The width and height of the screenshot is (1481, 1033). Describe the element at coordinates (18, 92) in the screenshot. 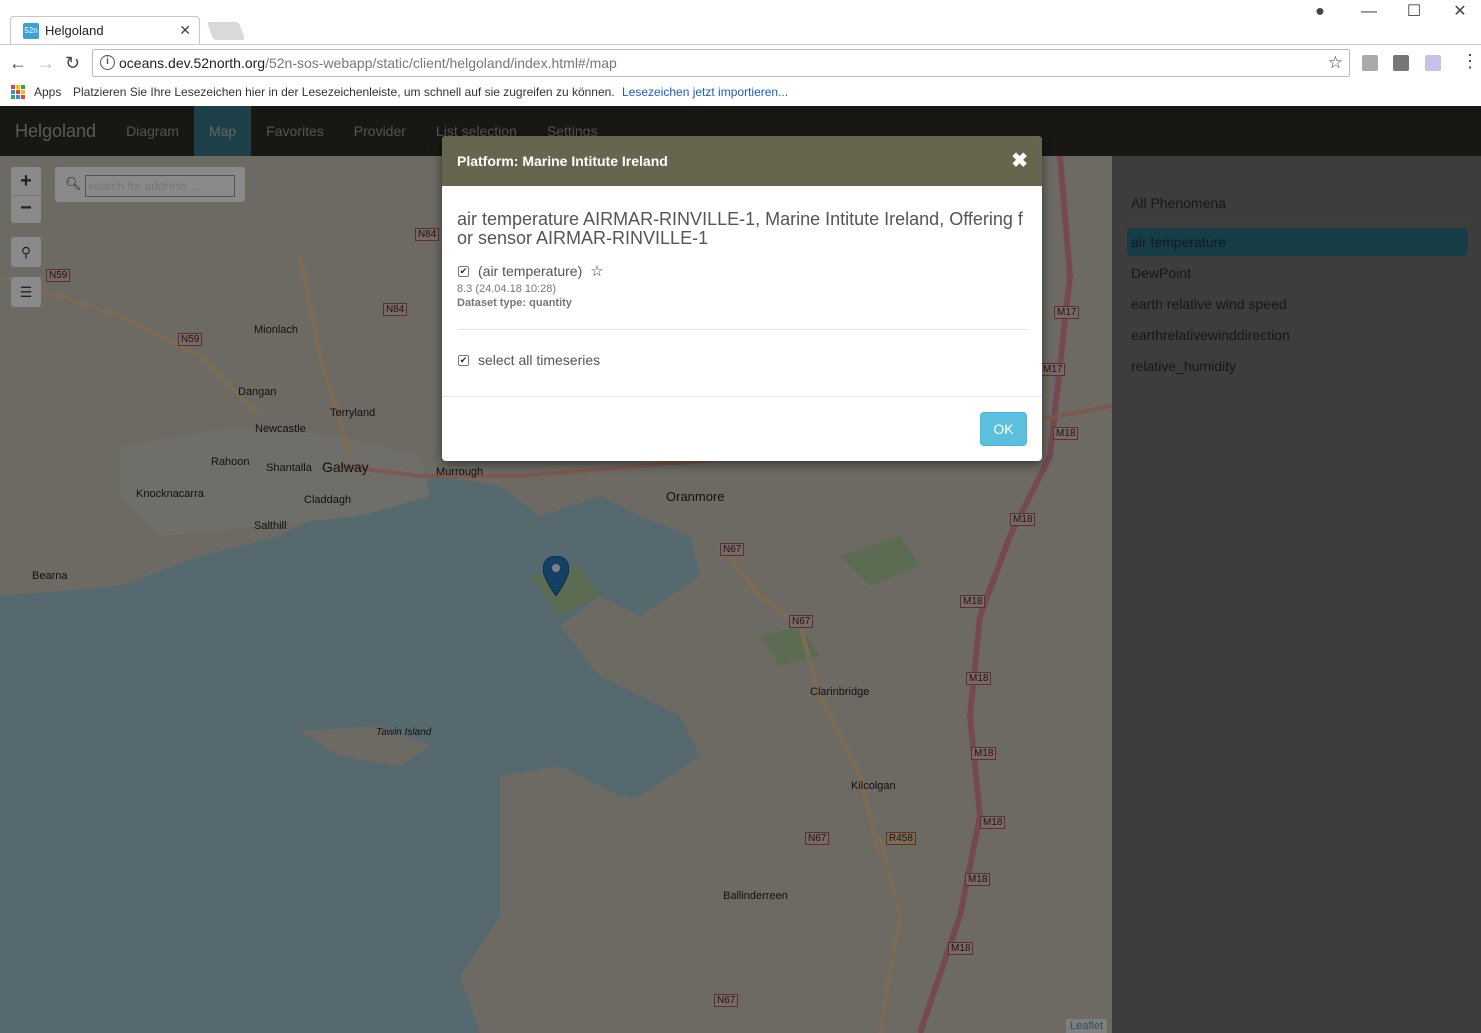

I see `apps-grid-icon` at that location.